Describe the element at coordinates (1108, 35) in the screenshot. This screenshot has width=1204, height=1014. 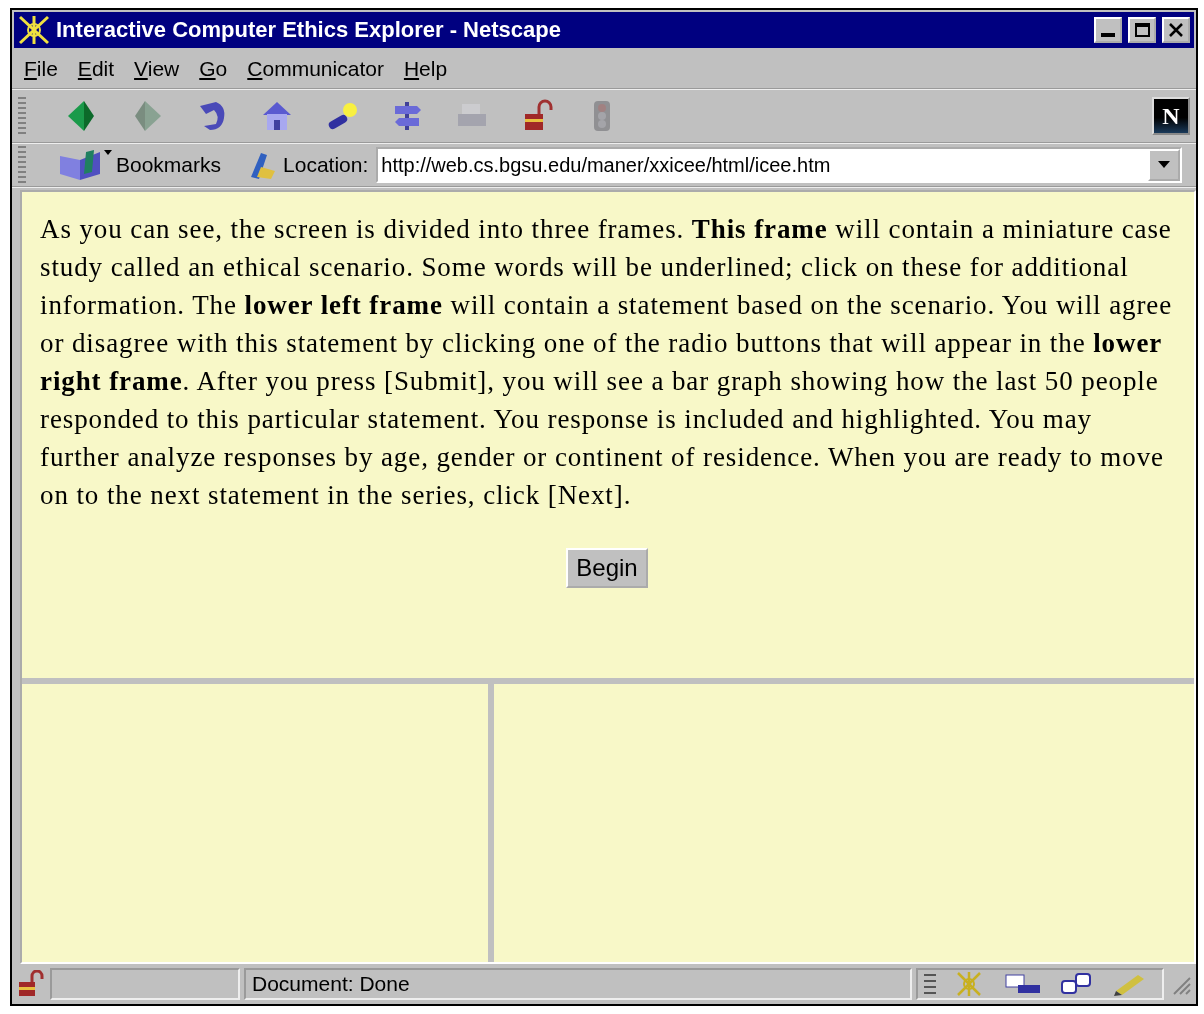
I see `minimize-icon` at that location.